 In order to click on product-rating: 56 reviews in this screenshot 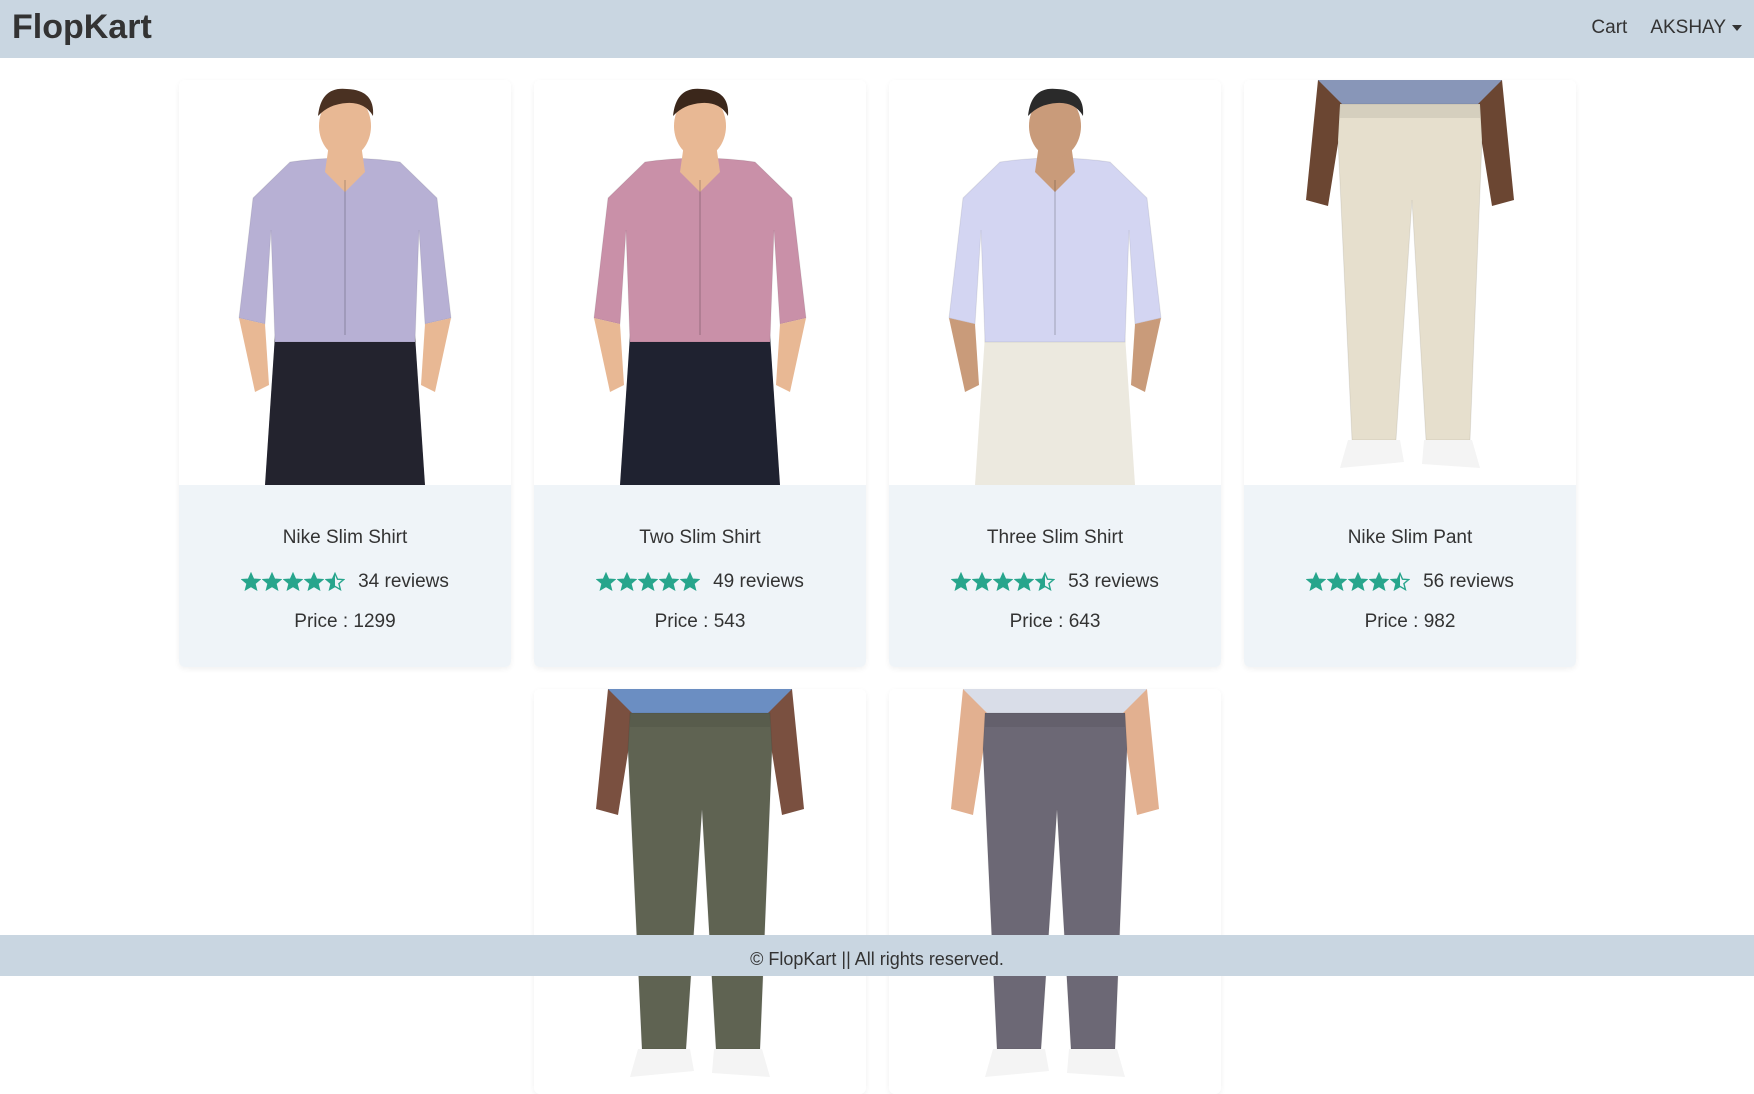, I will do `click(1410, 582)`.